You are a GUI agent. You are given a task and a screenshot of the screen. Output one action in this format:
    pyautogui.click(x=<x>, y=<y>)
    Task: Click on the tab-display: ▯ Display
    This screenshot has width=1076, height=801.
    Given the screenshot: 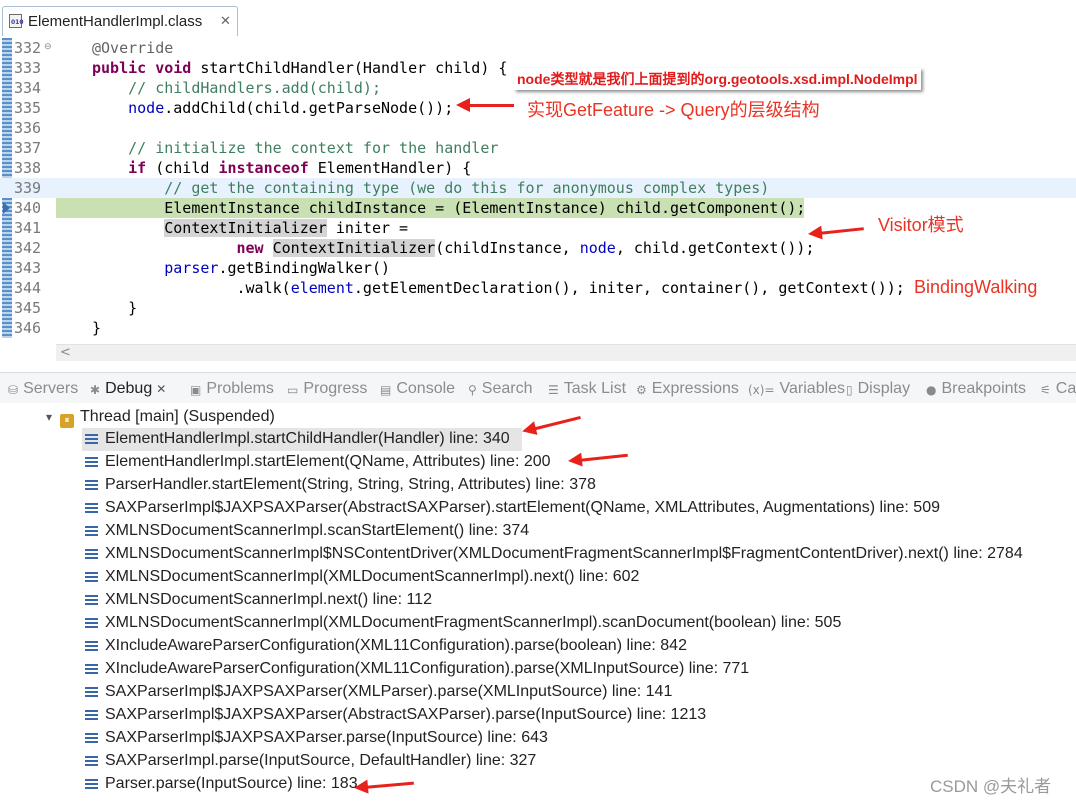 What is the action you would take?
    pyautogui.click(x=878, y=389)
    